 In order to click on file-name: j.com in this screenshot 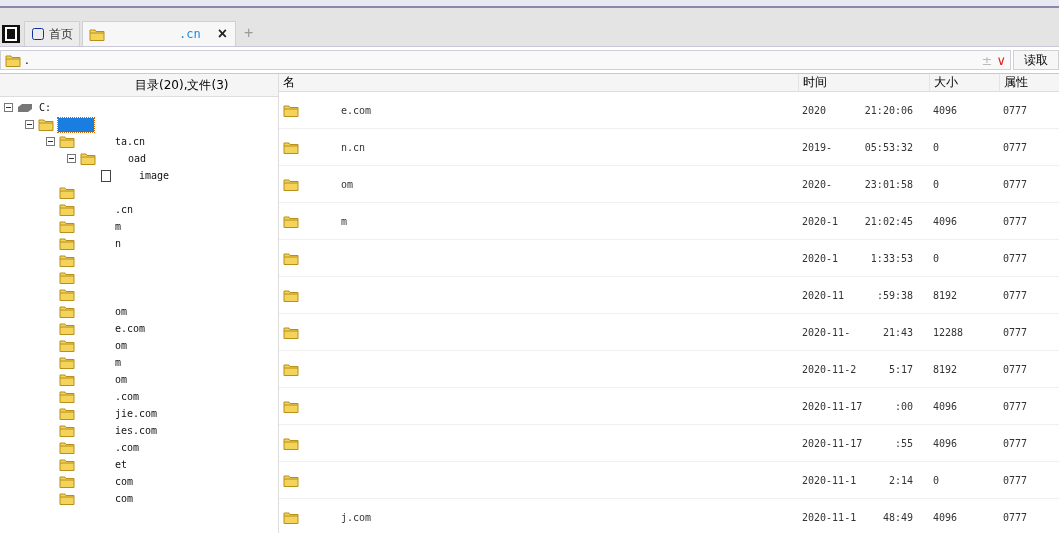, I will do `click(356, 517)`.